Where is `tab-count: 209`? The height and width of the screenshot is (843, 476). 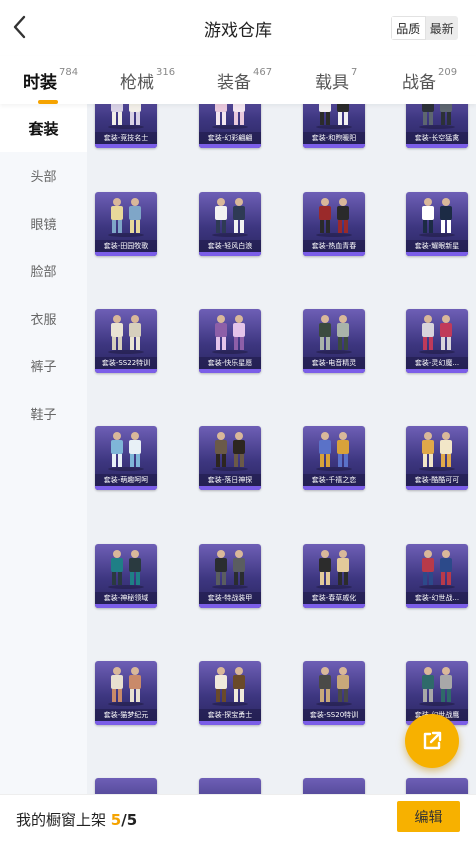
tab-count: 209 is located at coordinates (448, 72).